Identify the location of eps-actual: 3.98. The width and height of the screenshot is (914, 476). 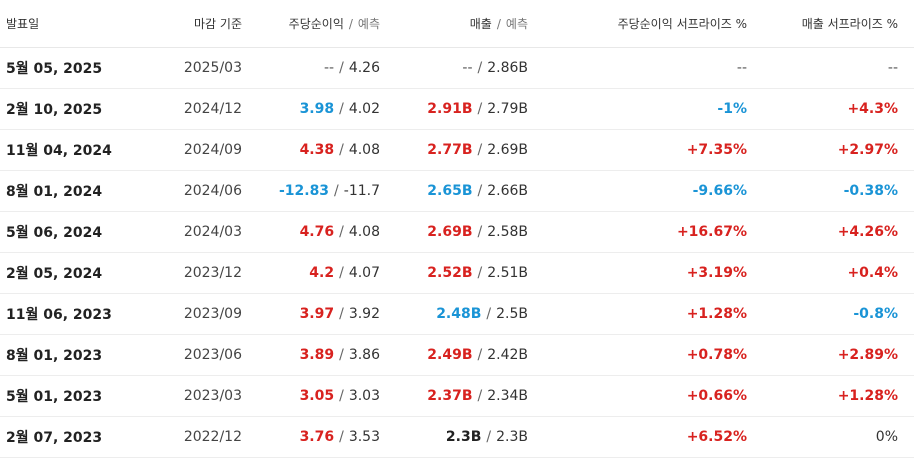
(317, 109).